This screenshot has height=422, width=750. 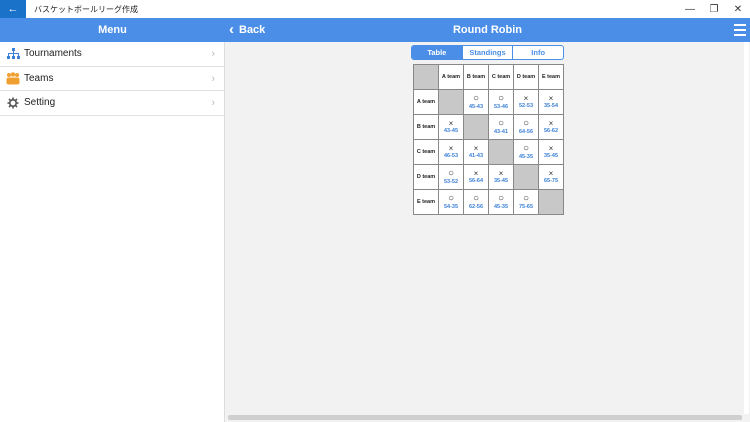 I want to click on column-header: C team, so click(x=501, y=77).